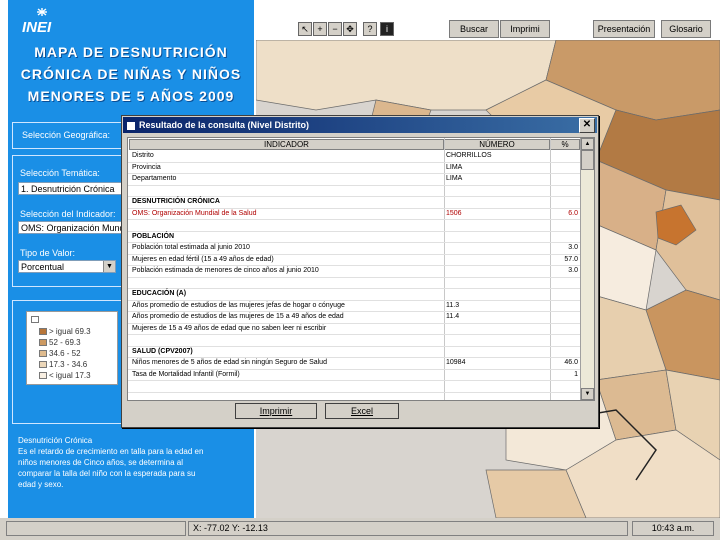  What do you see at coordinates (131, 52) in the screenshot?
I see `map-title-line-1: MAPA DE DESNUTRICIÓN` at bounding box center [131, 52].